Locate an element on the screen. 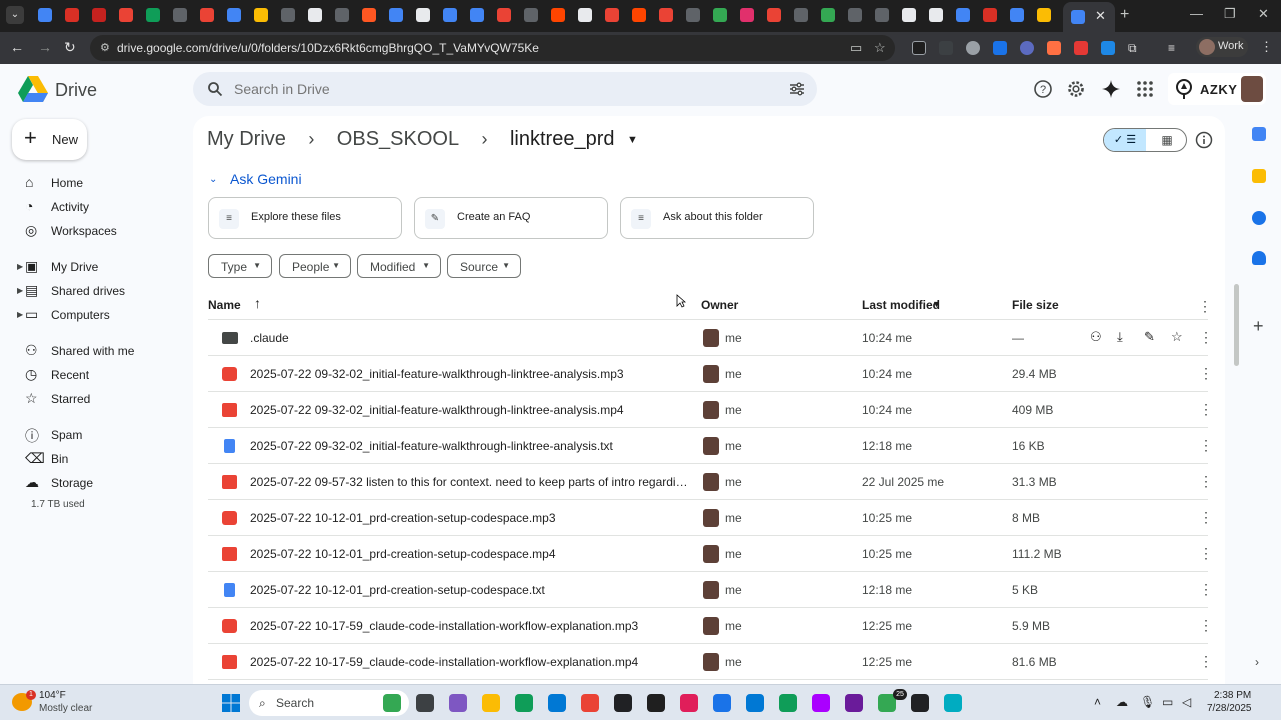 This screenshot has height=720, width=1281. sidebar-item-recent: ◷ Recent is located at coordinates (102, 376).